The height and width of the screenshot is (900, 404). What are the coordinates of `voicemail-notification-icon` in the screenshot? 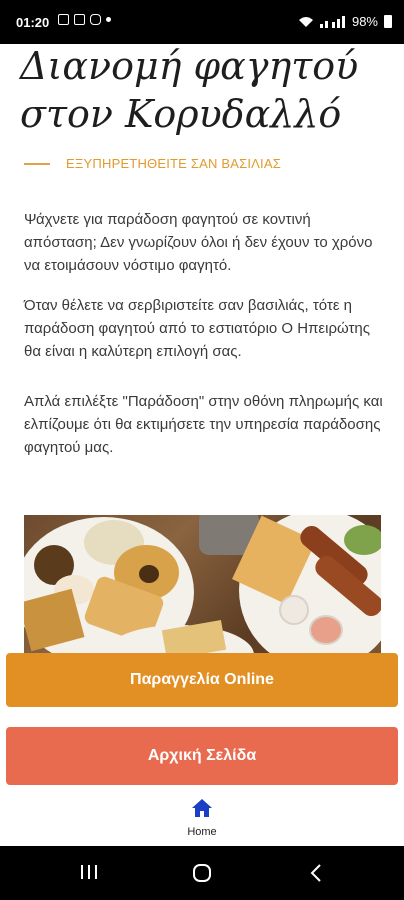 It's located at (79, 19).